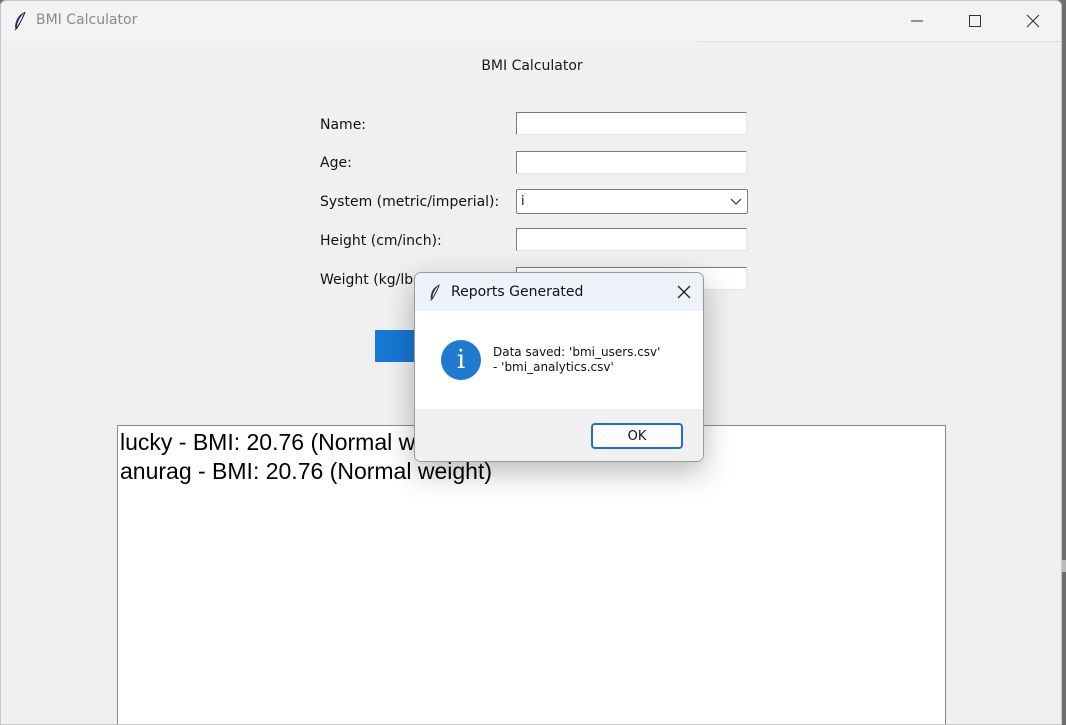  What do you see at coordinates (632, 201) in the screenshot?
I see `system-combobox: i` at bounding box center [632, 201].